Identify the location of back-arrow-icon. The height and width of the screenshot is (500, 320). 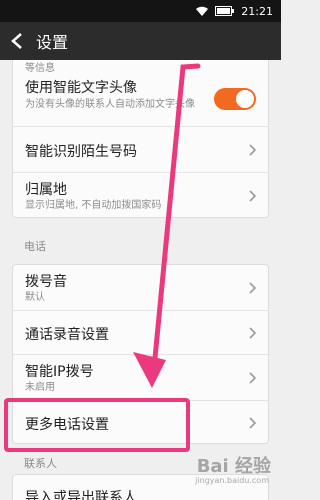
(19, 41).